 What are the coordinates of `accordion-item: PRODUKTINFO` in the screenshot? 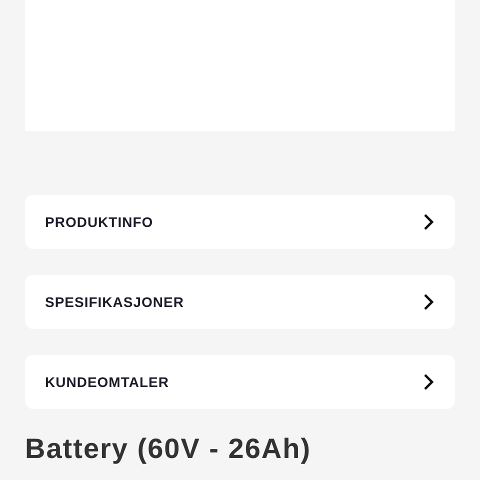 It's located at (240, 222).